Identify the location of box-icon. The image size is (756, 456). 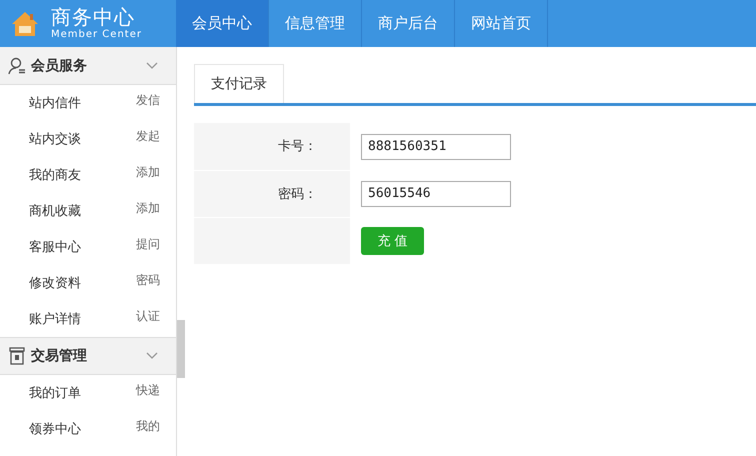
(17, 356).